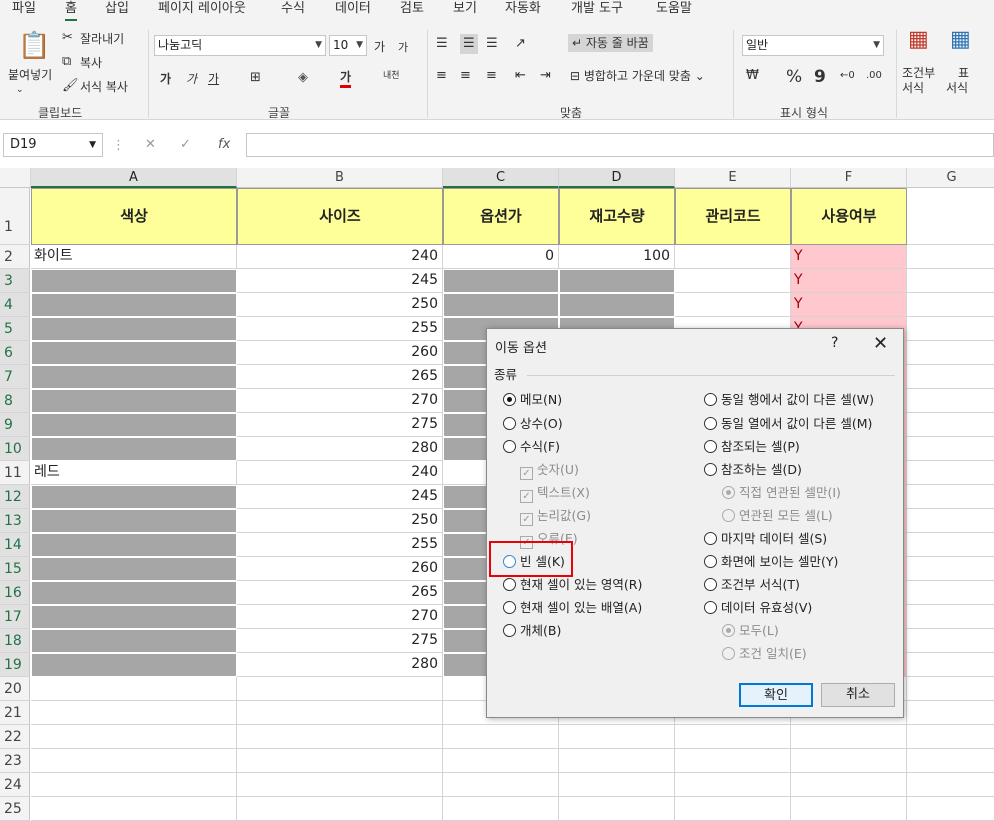 The height and width of the screenshot is (821, 994). What do you see at coordinates (379, 46) in the screenshot?
I see `grow-font-button: 가` at bounding box center [379, 46].